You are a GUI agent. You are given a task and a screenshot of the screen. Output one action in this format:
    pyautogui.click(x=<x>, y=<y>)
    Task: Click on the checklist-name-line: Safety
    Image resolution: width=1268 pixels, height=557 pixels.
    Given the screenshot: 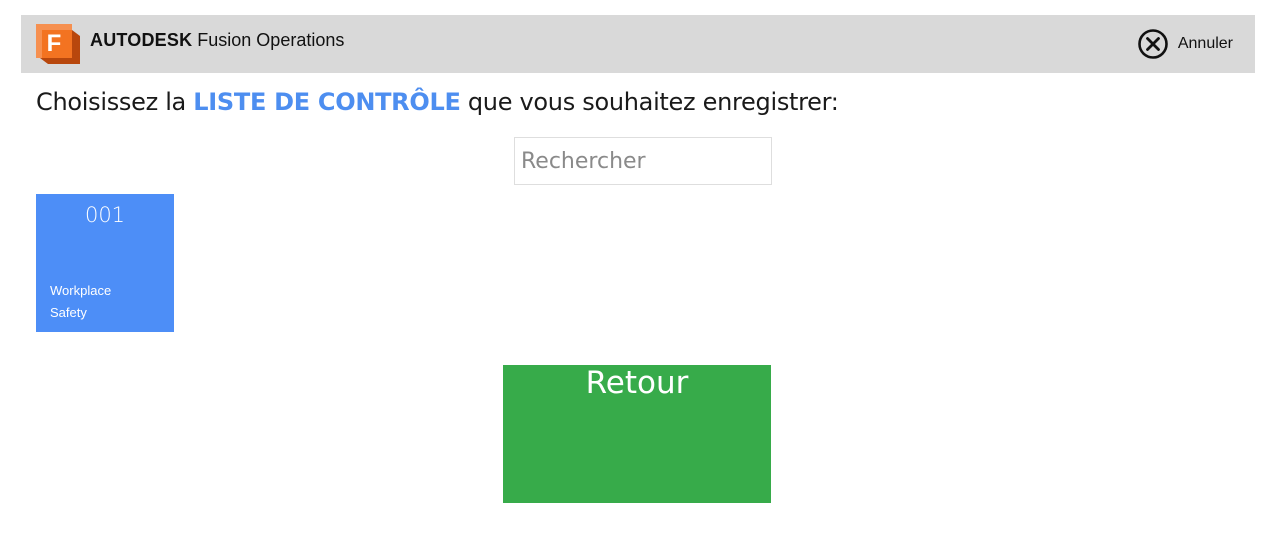 What is the action you would take?
    pyautogui.click(x=68, y=312)
    